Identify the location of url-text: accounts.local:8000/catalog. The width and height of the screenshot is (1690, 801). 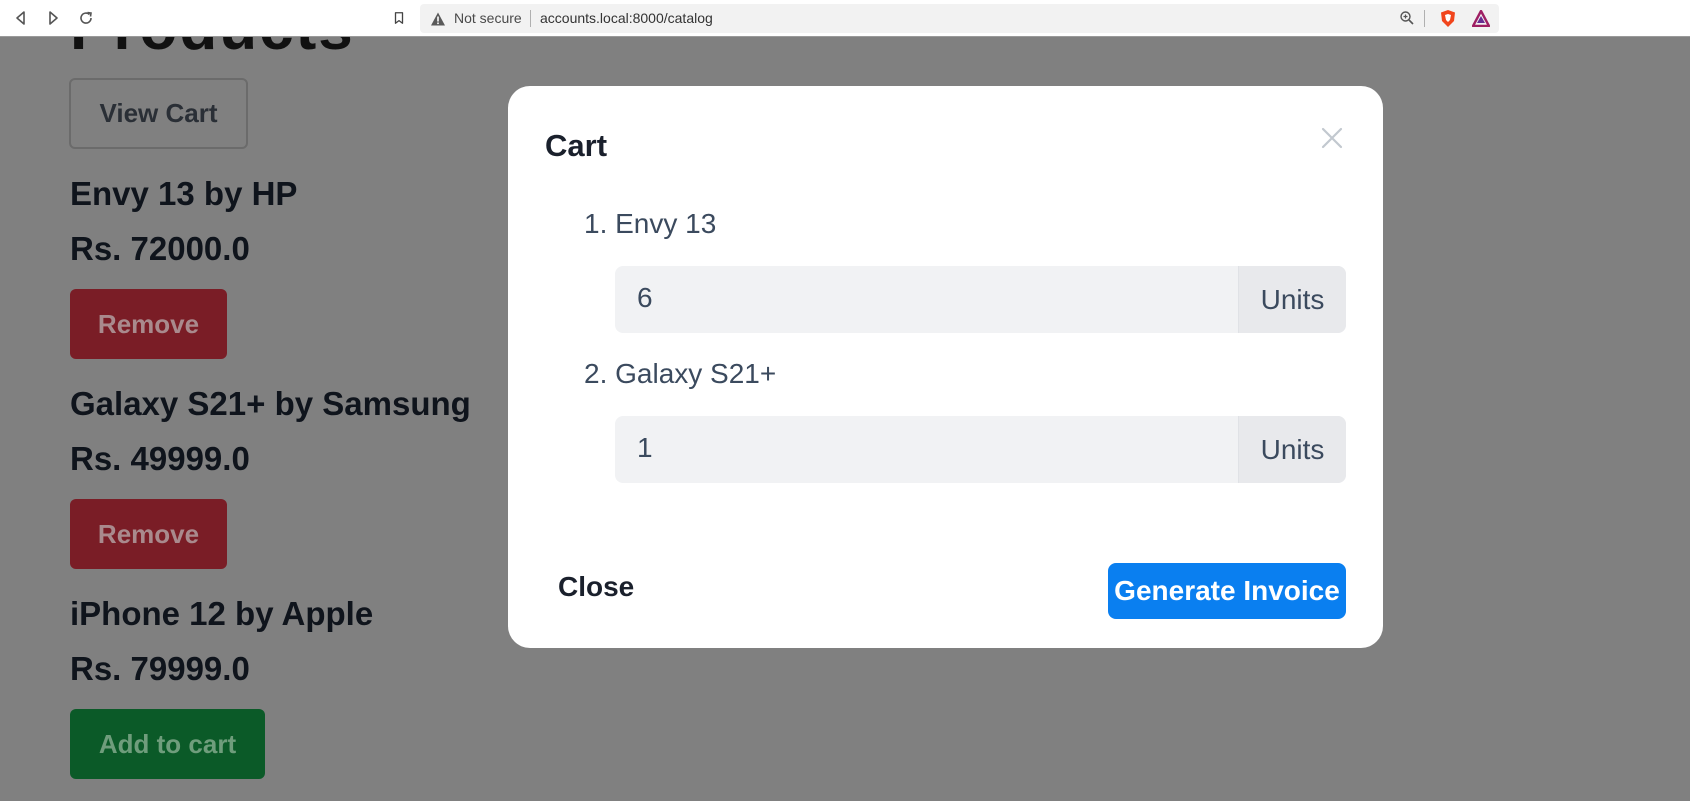
(626, 18).